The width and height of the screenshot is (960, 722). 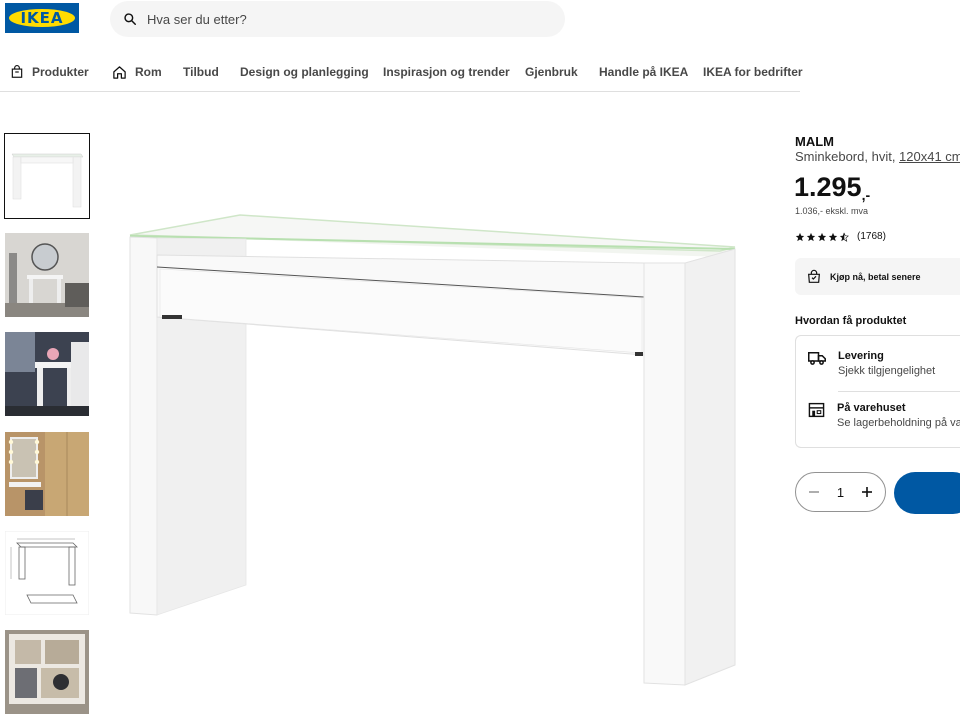 I want to click on nav-item-rom: Rom, so click(x=137, y=72).